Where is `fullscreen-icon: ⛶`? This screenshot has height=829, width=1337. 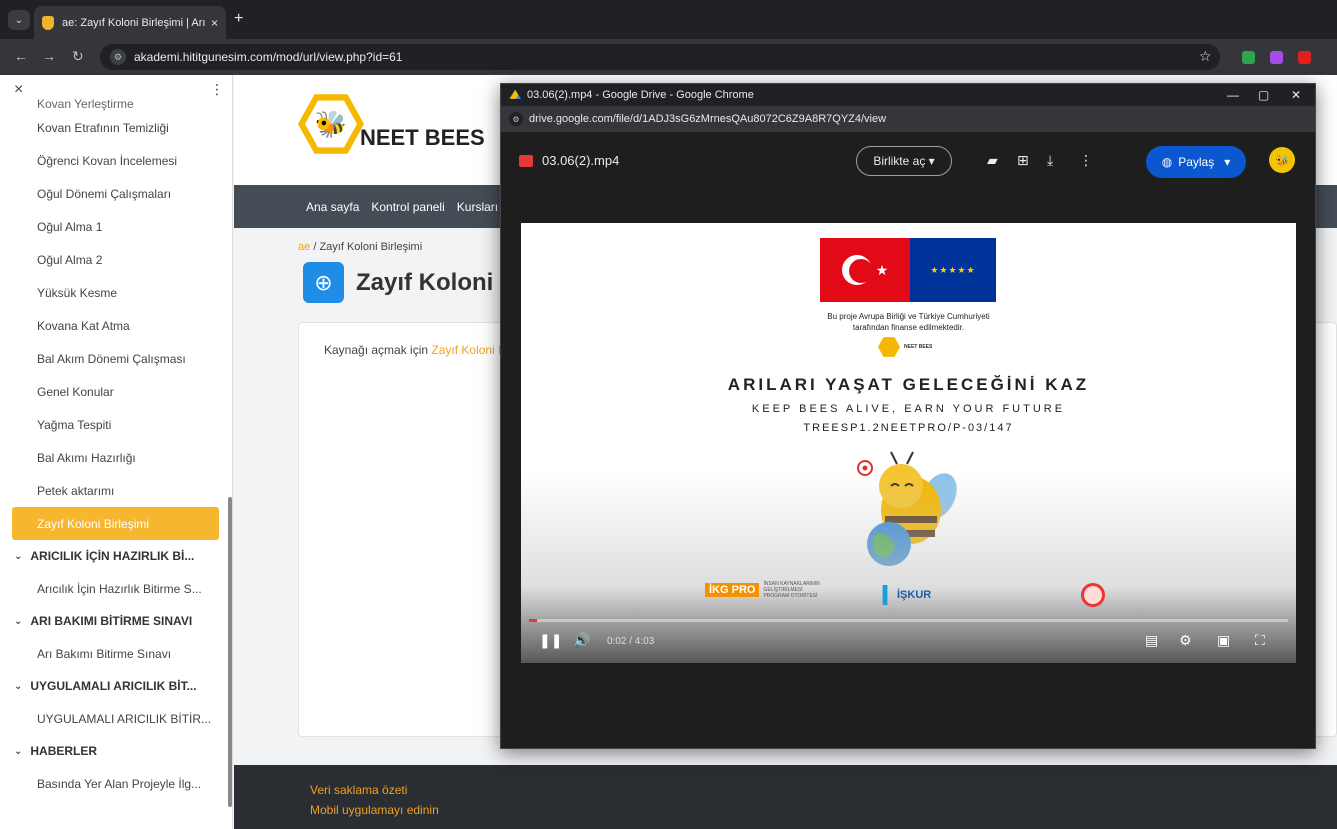
fullscreen-icon: ⛶ is located at coordinates (1260, 640).